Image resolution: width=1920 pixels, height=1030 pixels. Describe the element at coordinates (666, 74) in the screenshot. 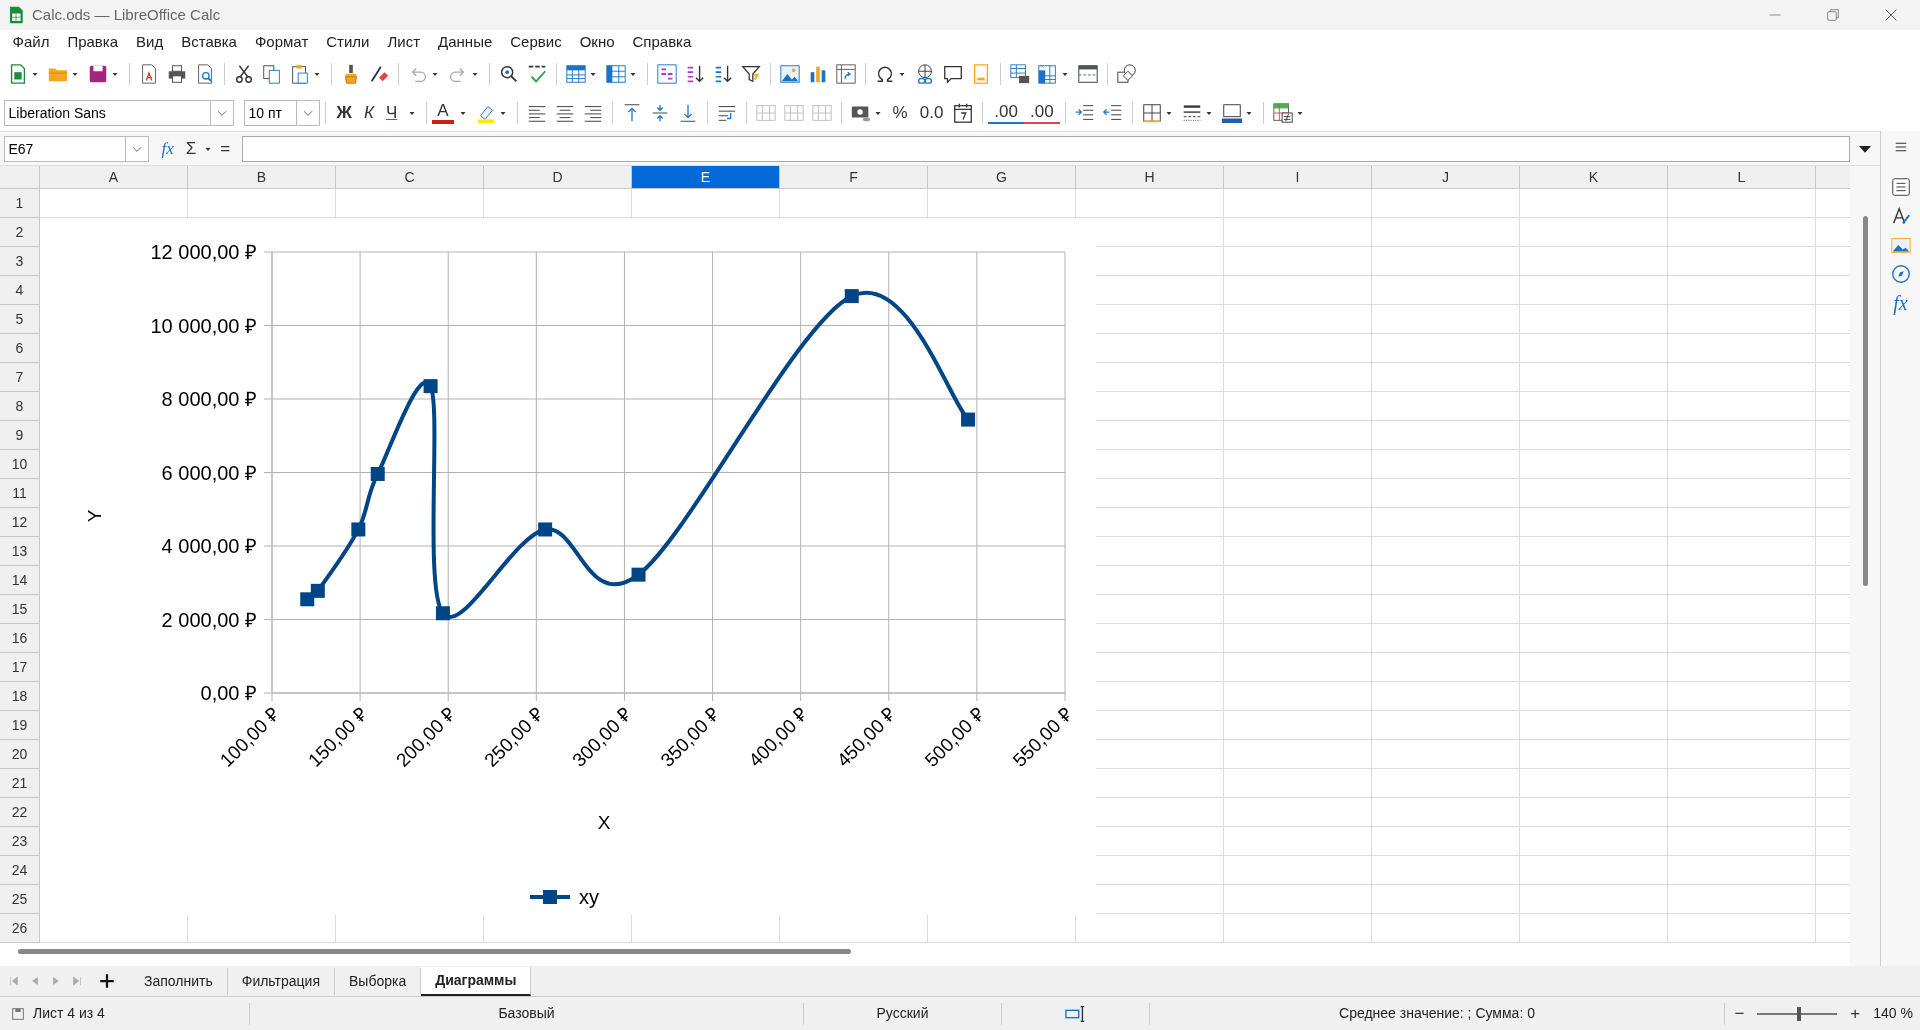

I see `sort-icon` at that location.